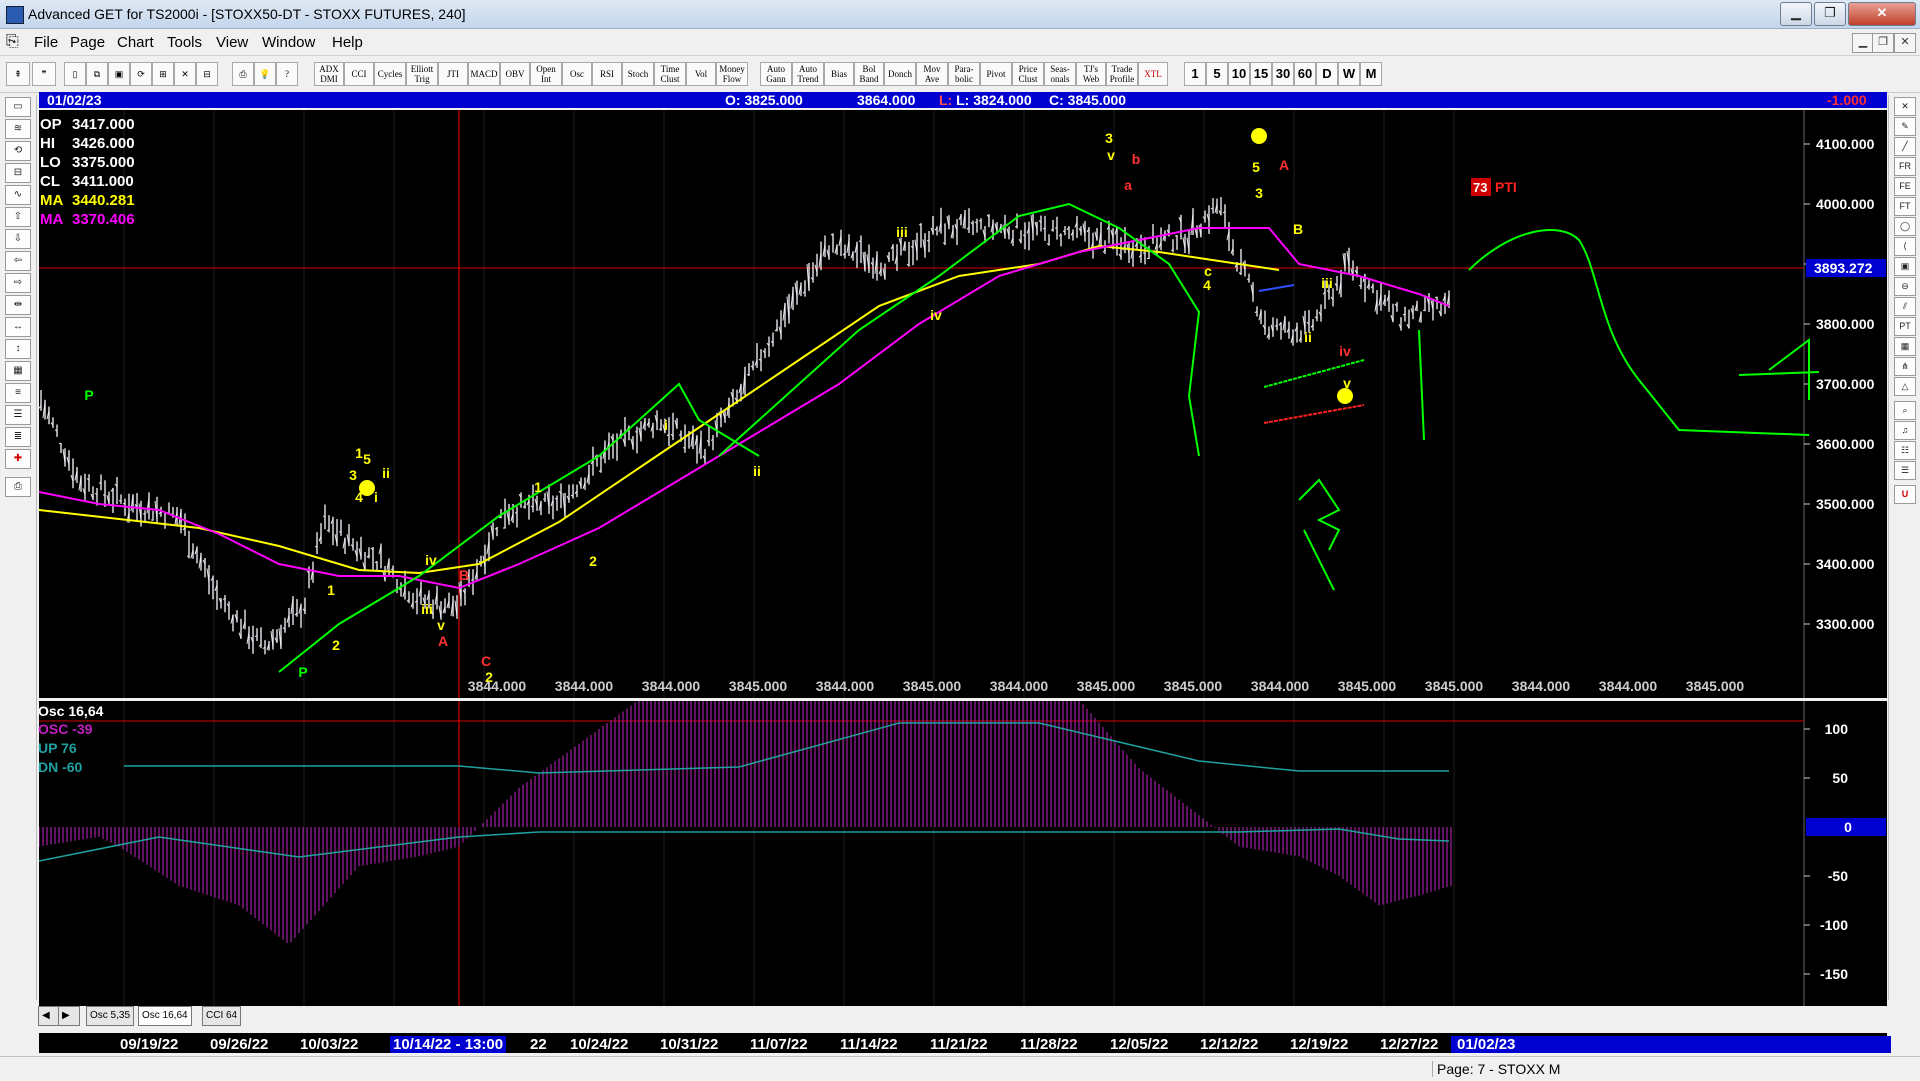  Describe the element at coordinates (776, 74) in the screenshot. I see `study-auto-gann-button: Auto Gann` at that location.